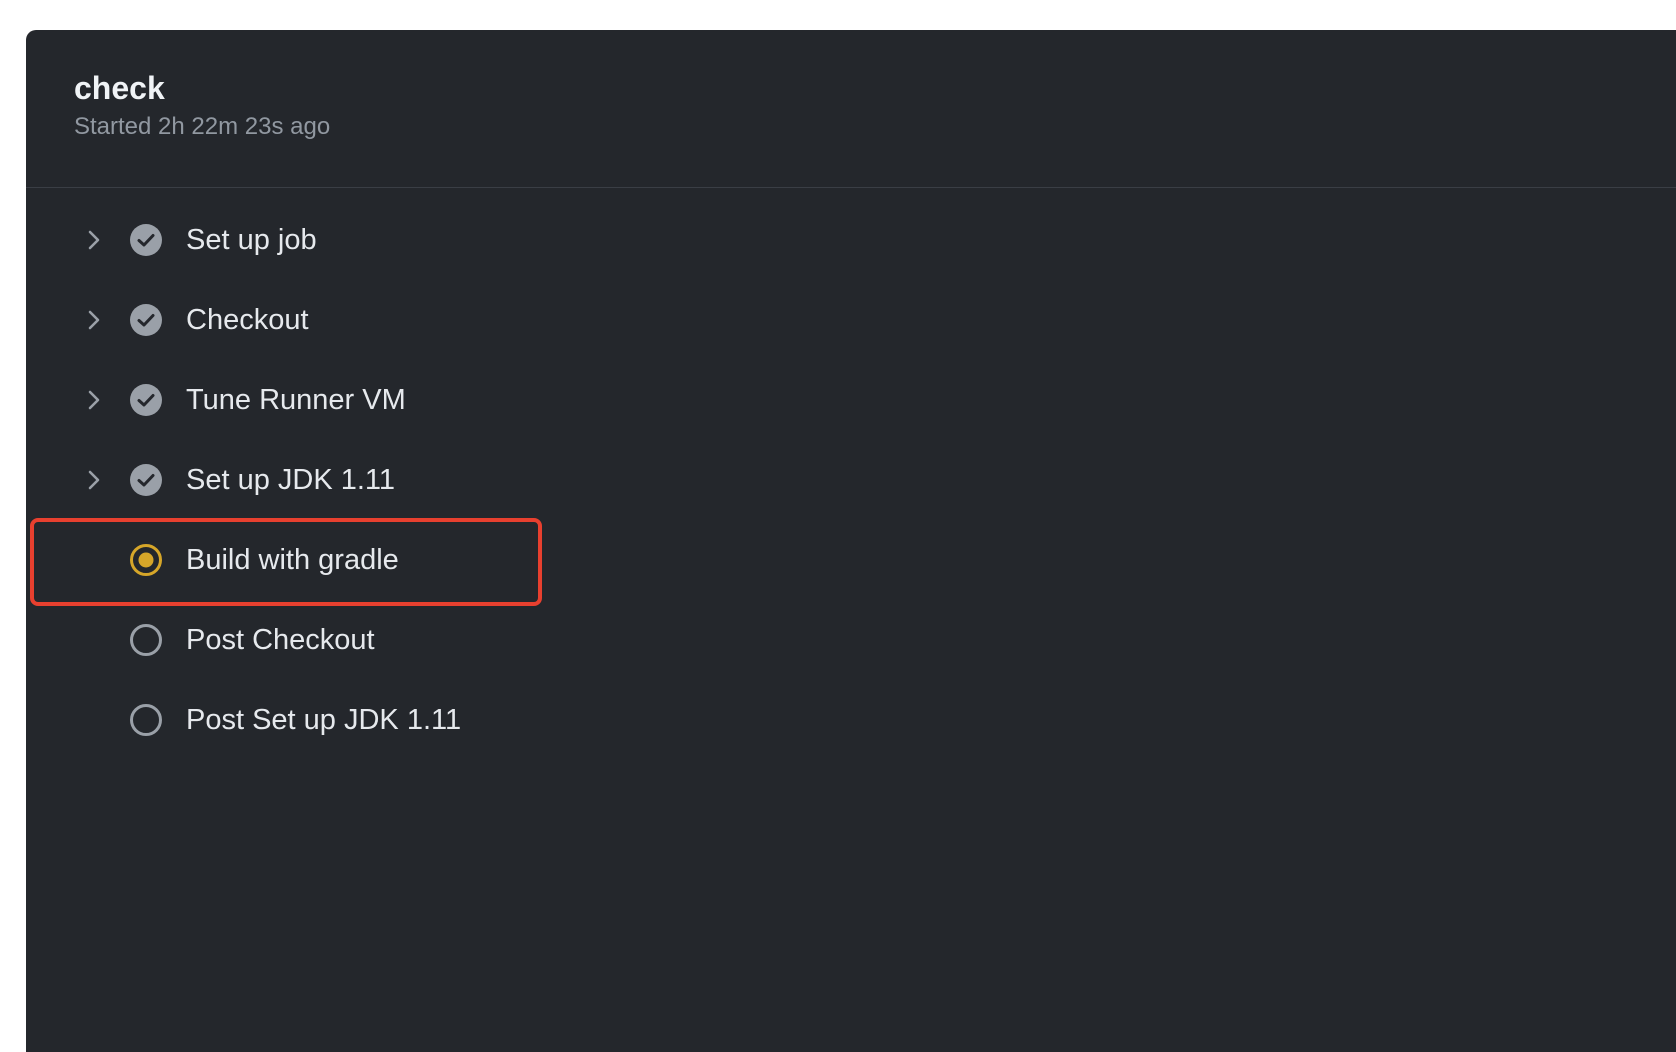 The height and width of the screenshot is (1052, 1676). Describe the element at coordinates (826, 640) in the screenshot. I see `step-post-checkout: Post Checkout` at that location.